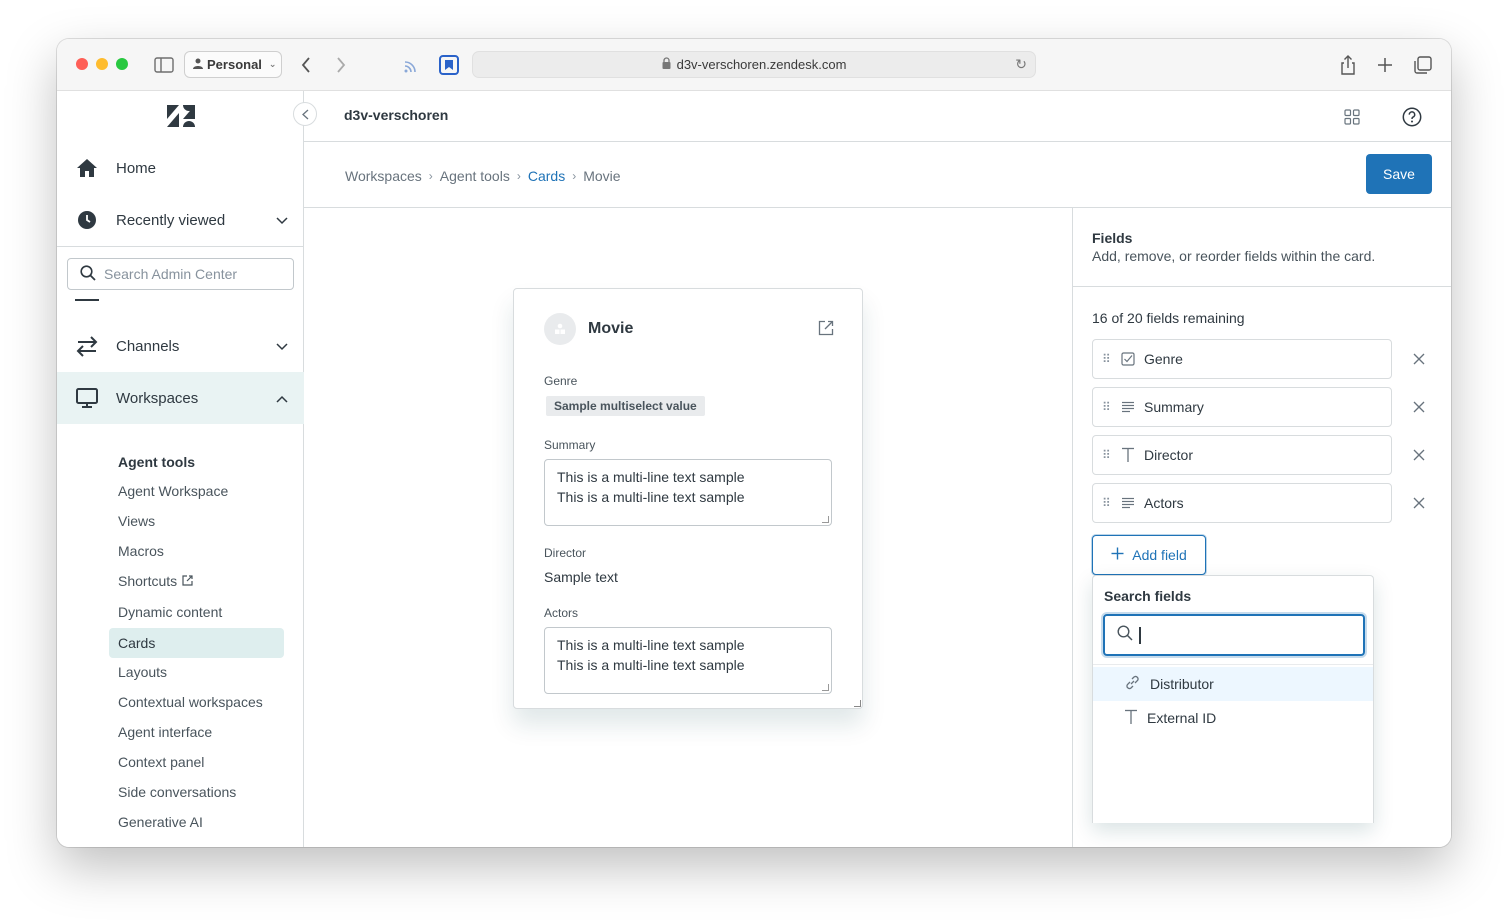 The height and width of the screenshot is (922, 1508). What do you see at coordinates (272, 64) in the screenshot?
I see `chevron-down-icon: ⌄` at bounding box center [272, 64].